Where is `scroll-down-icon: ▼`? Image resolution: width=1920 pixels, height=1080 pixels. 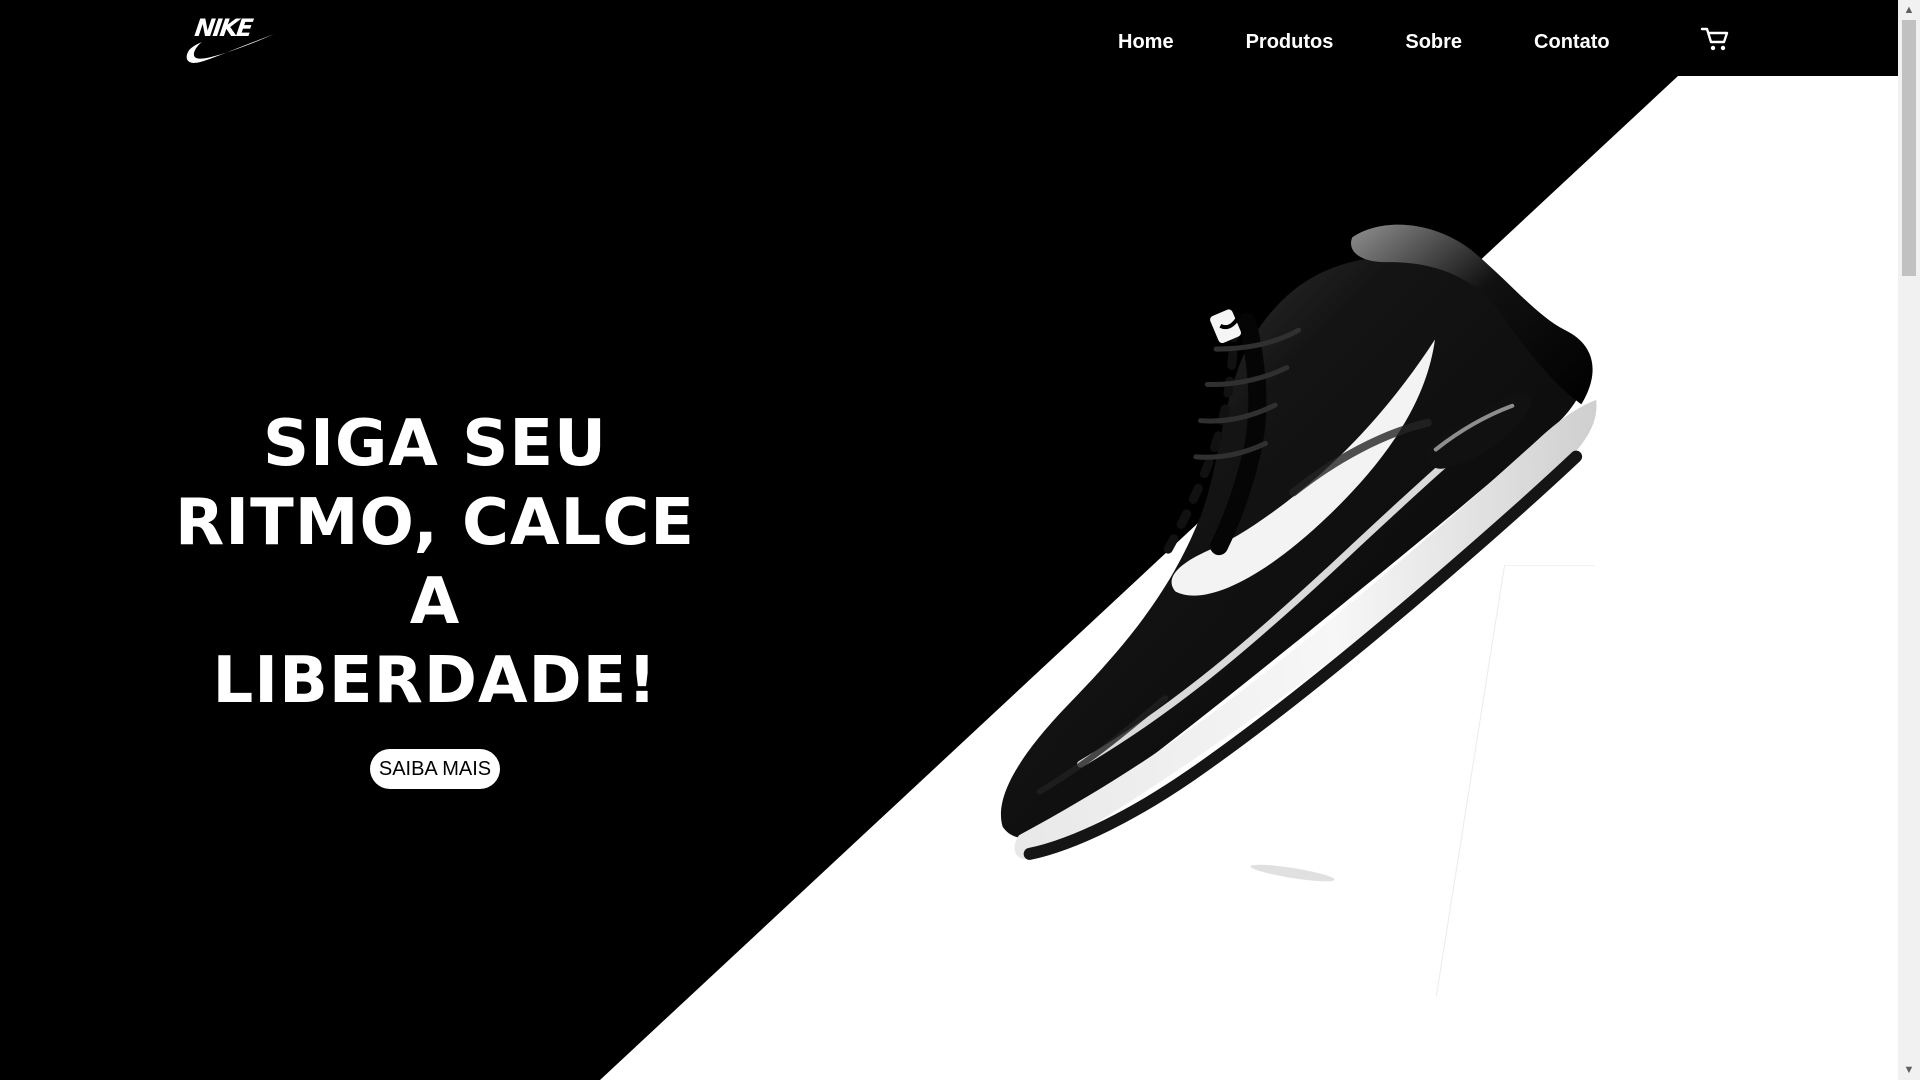 scroll-down-icon: ▼ is located at coordinates (1909, 1070).